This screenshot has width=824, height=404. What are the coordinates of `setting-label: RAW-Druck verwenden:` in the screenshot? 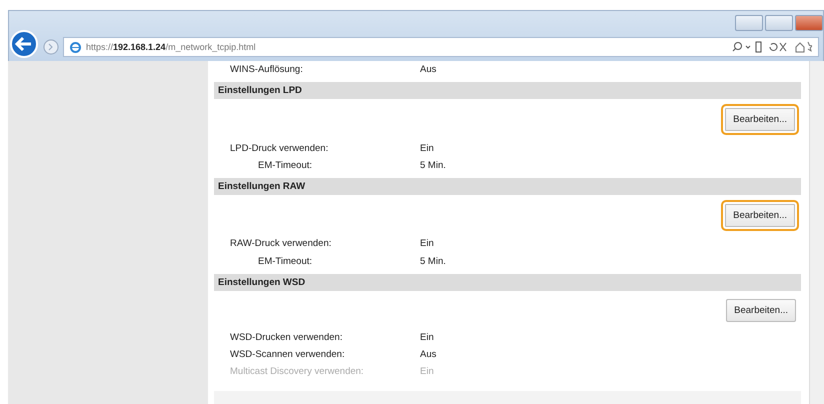 It's located at (280, 244).